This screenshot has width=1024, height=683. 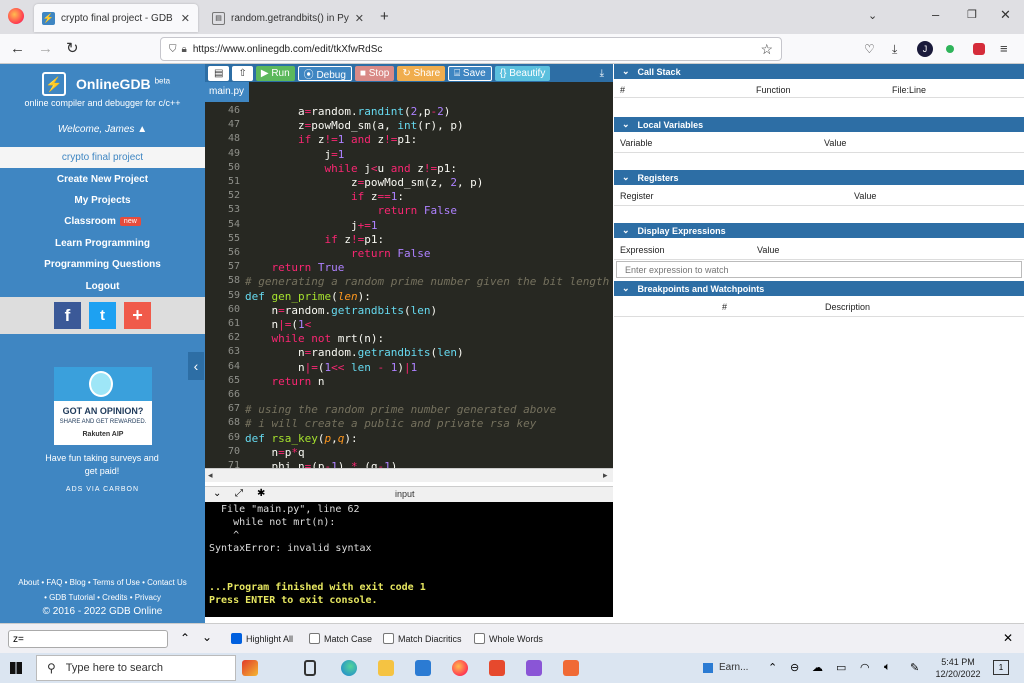 What do you see at coordinates (508, 638) in the screenshot?
I see `whole-words-checkbox: Whole Words` at bounding box center [508, 638].